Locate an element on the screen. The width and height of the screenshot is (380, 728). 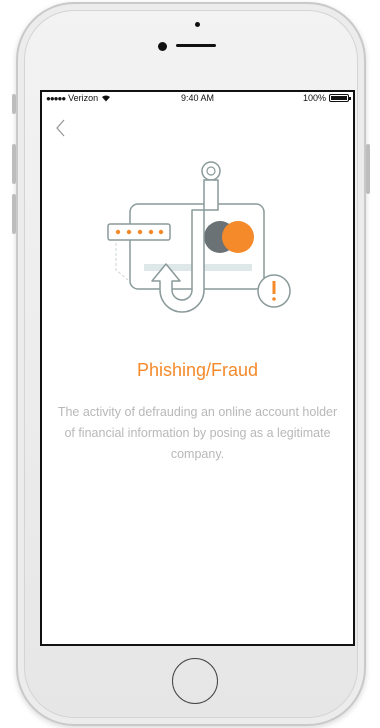
card-logo-orange-circle is located at coordinates (238, 237).